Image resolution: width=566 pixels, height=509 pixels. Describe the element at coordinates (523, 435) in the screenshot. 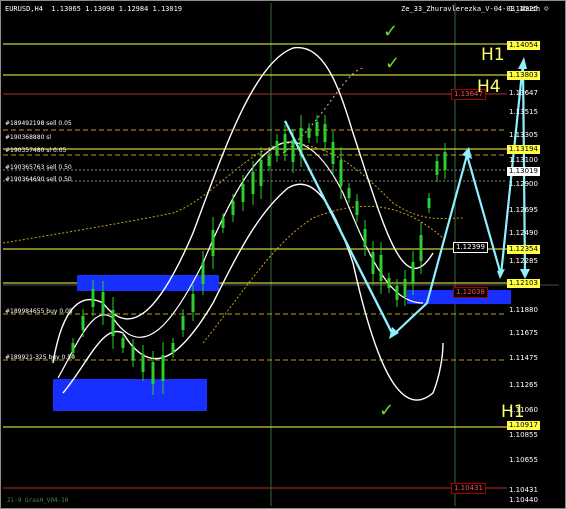

I see `price-axis-label: 1.10855` at that location.